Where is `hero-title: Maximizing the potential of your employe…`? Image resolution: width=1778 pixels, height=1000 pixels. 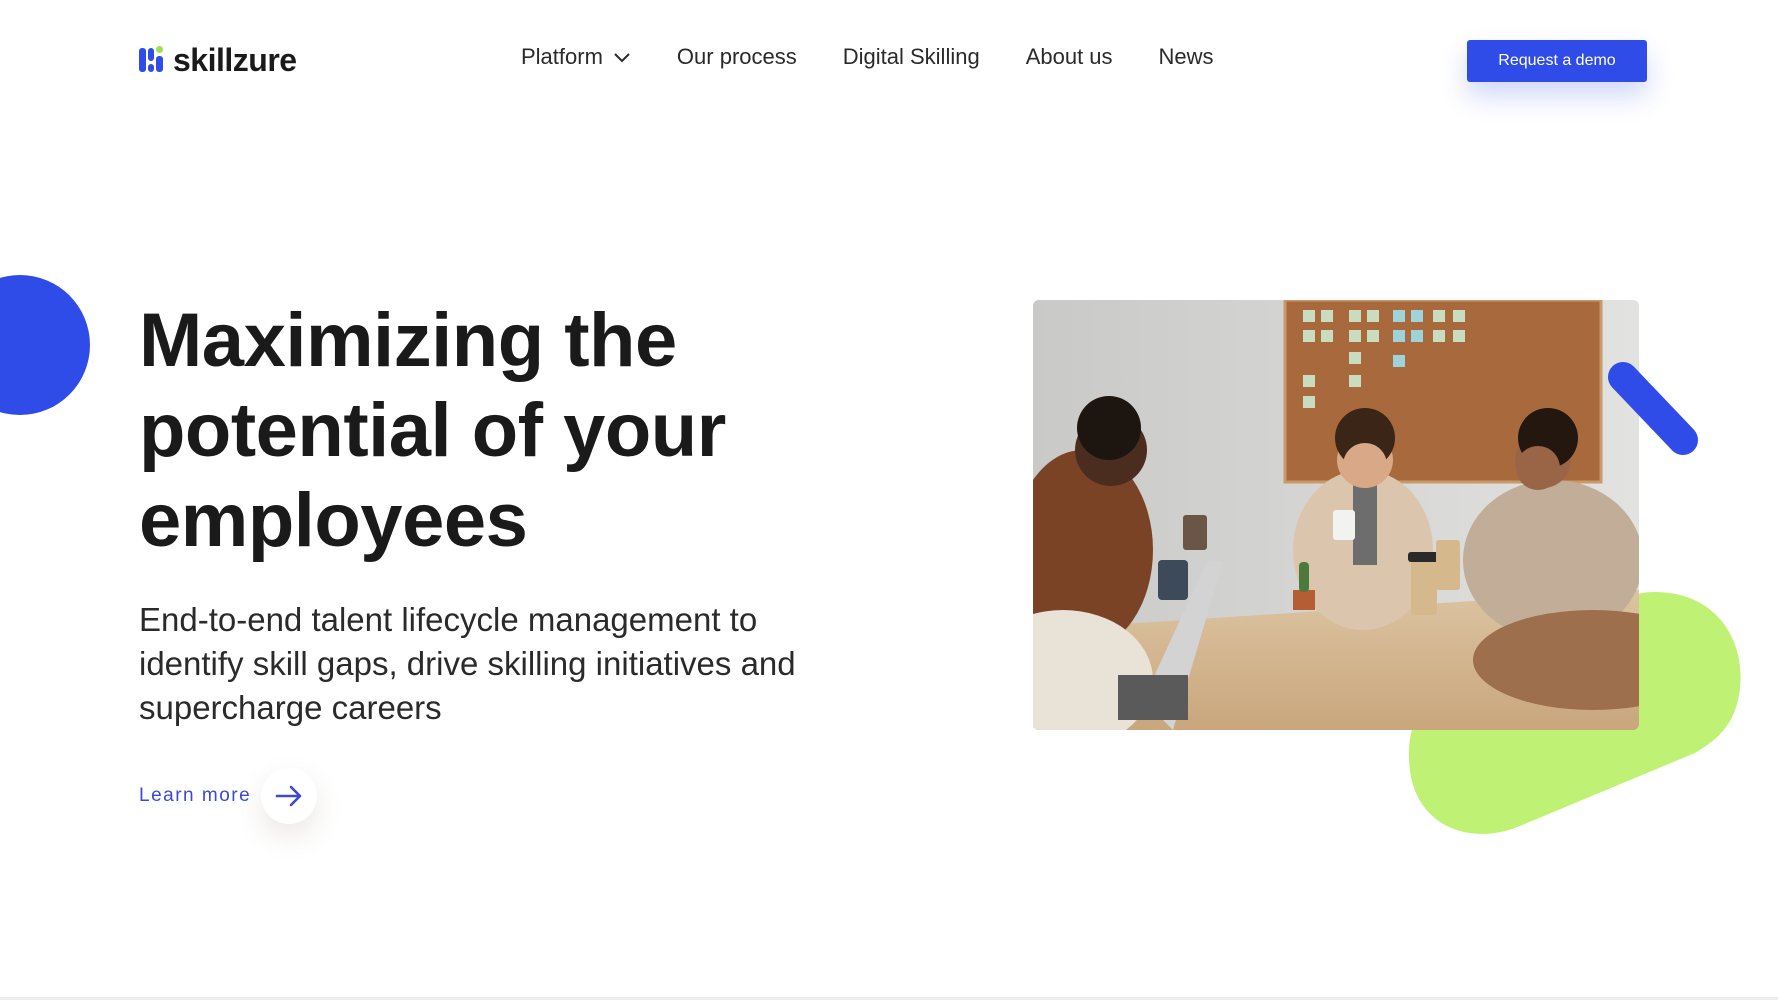 hero-title: Maximizing the potential of your employe… is located at coordinates (432, 430).